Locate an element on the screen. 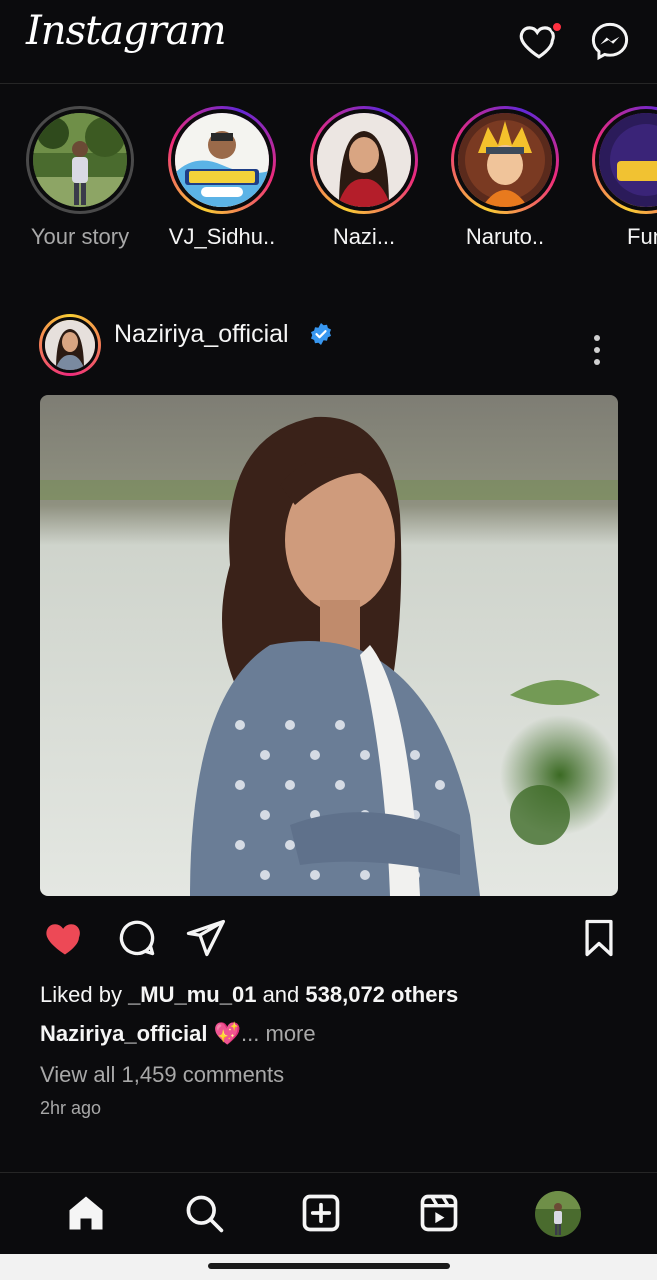  messenger-icon is located at coordinates (610, 41).